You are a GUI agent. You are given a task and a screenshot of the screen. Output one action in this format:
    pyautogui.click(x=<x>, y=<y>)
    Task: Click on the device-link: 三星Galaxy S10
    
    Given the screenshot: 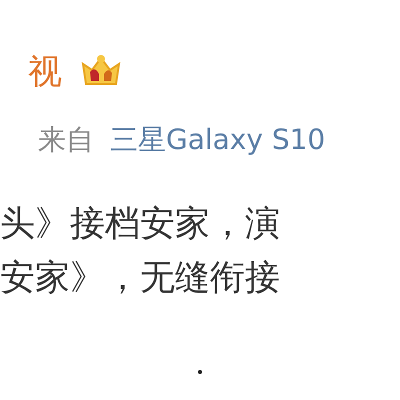 What is the action you would take?
    pyautogui.click(x=218, y=140)
    